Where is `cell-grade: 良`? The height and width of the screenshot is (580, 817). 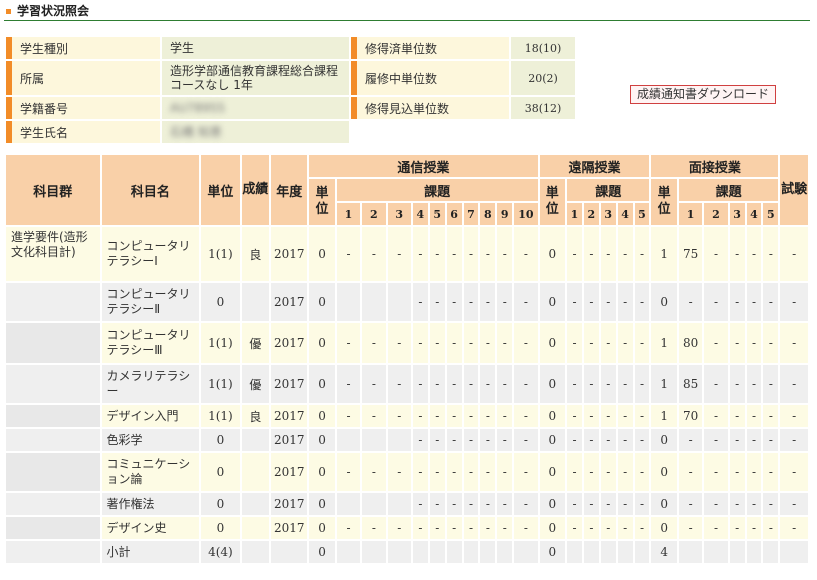 cell-grade: 良 is located at coordinates (255, 254).